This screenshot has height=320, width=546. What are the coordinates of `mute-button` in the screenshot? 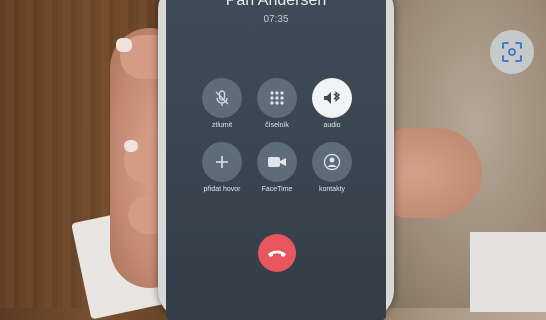 It's located at (222, 98).